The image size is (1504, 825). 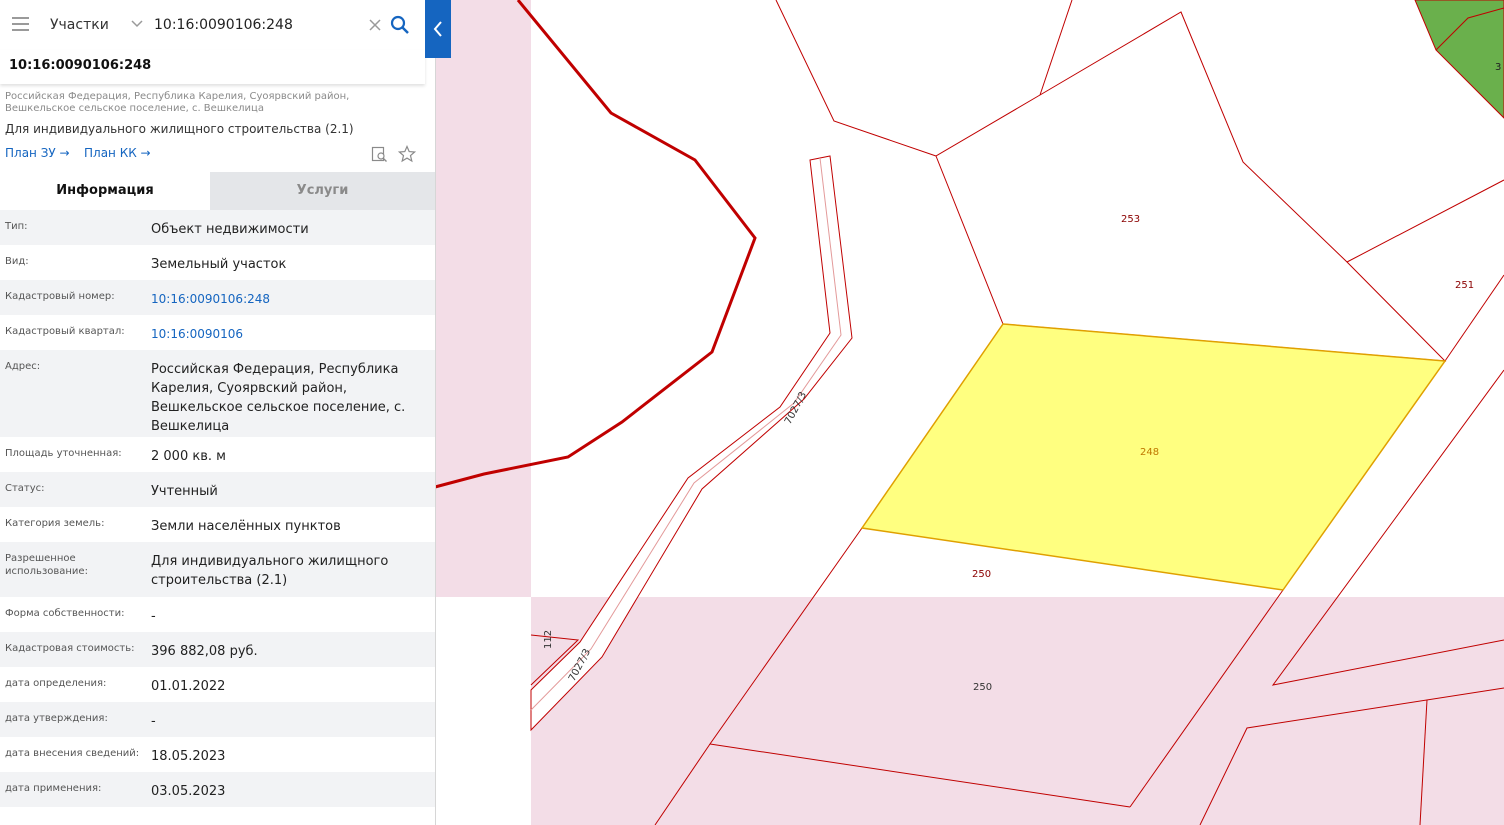 I want to click on info-label: дата утверждения:, so click(x=56, y=718).